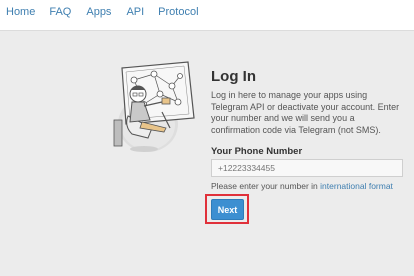 The width and height of the screenshot is (414, 276). Describe the element at coordinates (233, 76) in the screenshot. I see `login-title: Log In` at that location.